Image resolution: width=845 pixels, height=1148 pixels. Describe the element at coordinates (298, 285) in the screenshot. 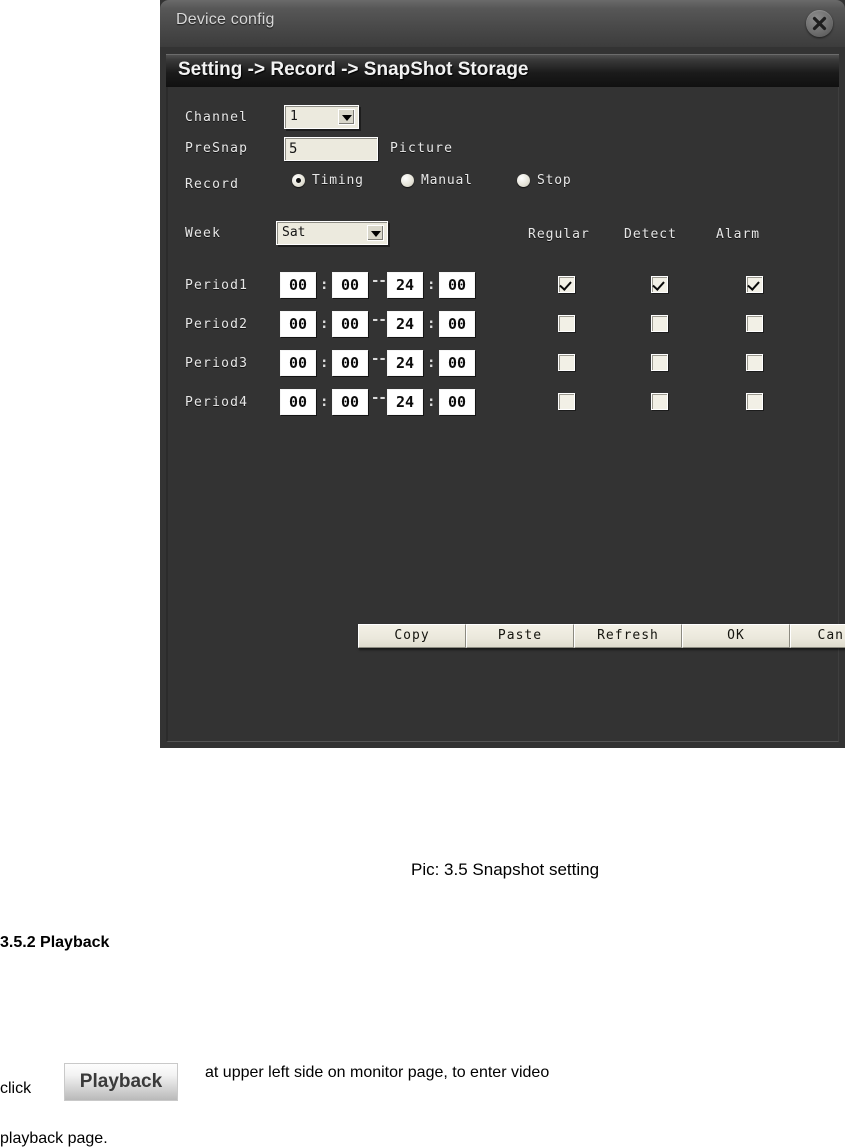

I see `period1-start-hour: 00` at that location.